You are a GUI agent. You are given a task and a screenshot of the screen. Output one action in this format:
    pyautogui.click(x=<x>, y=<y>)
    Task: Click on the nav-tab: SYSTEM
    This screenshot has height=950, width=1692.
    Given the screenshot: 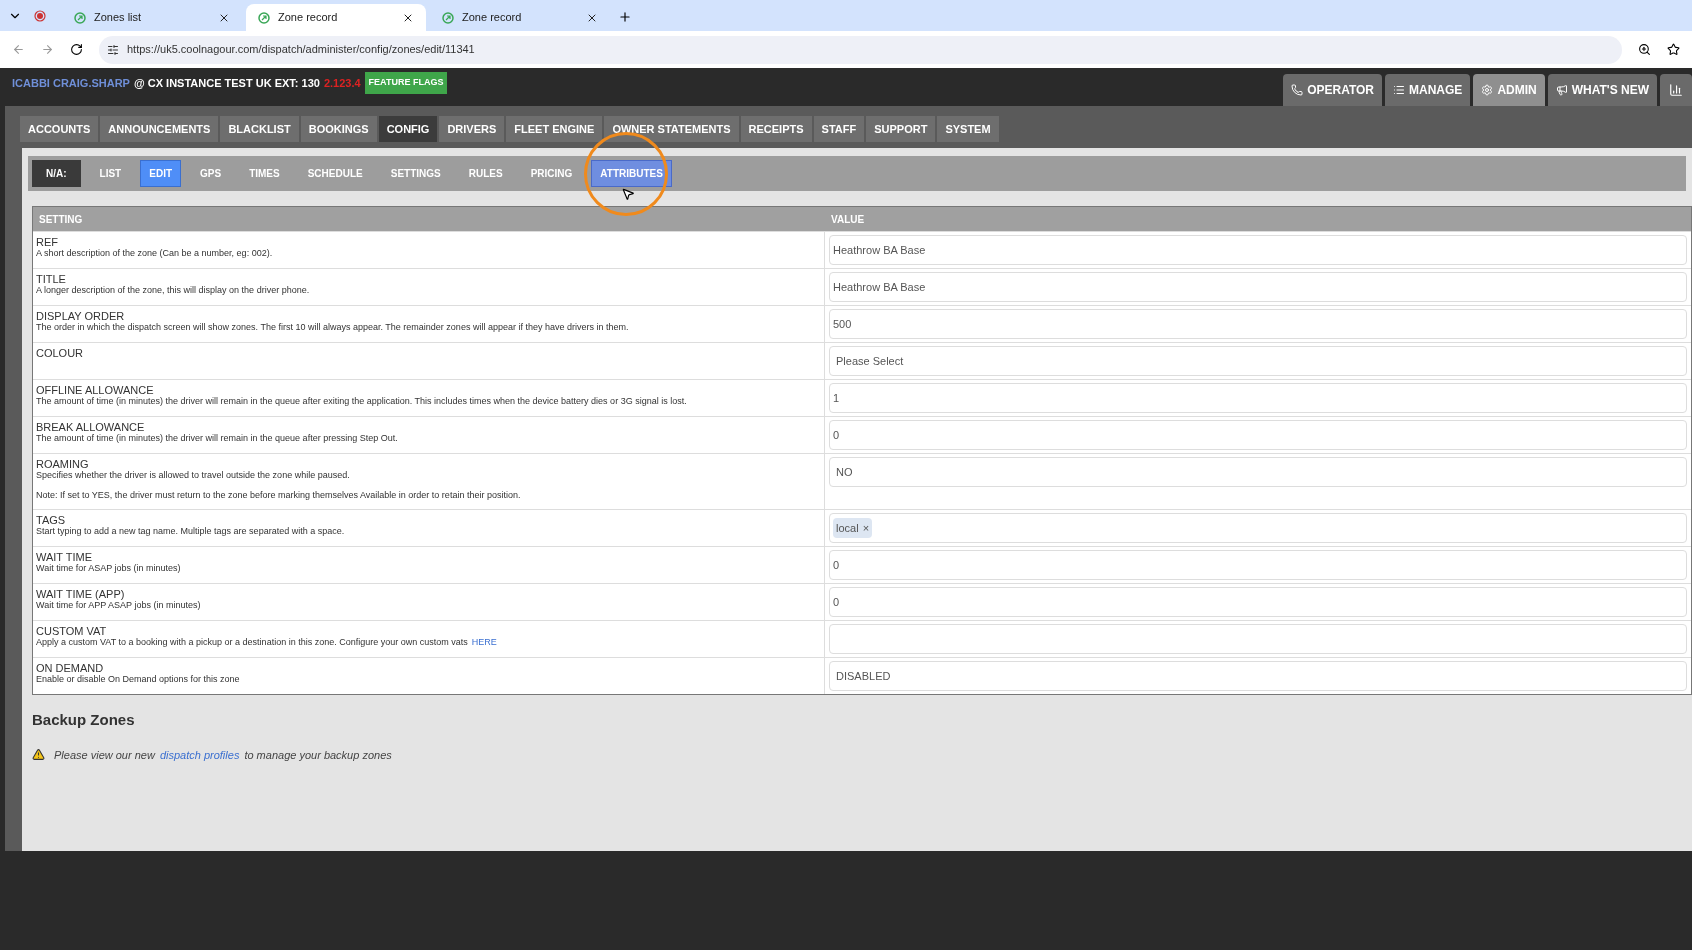 What is the action you would take?
    pyautogui.click(x=968, y=129)
    